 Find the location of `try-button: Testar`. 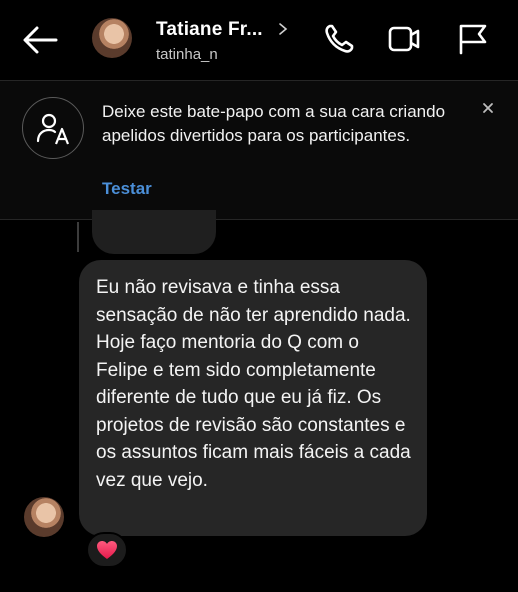

try-button: Testar is located at coordinates (127, 189).